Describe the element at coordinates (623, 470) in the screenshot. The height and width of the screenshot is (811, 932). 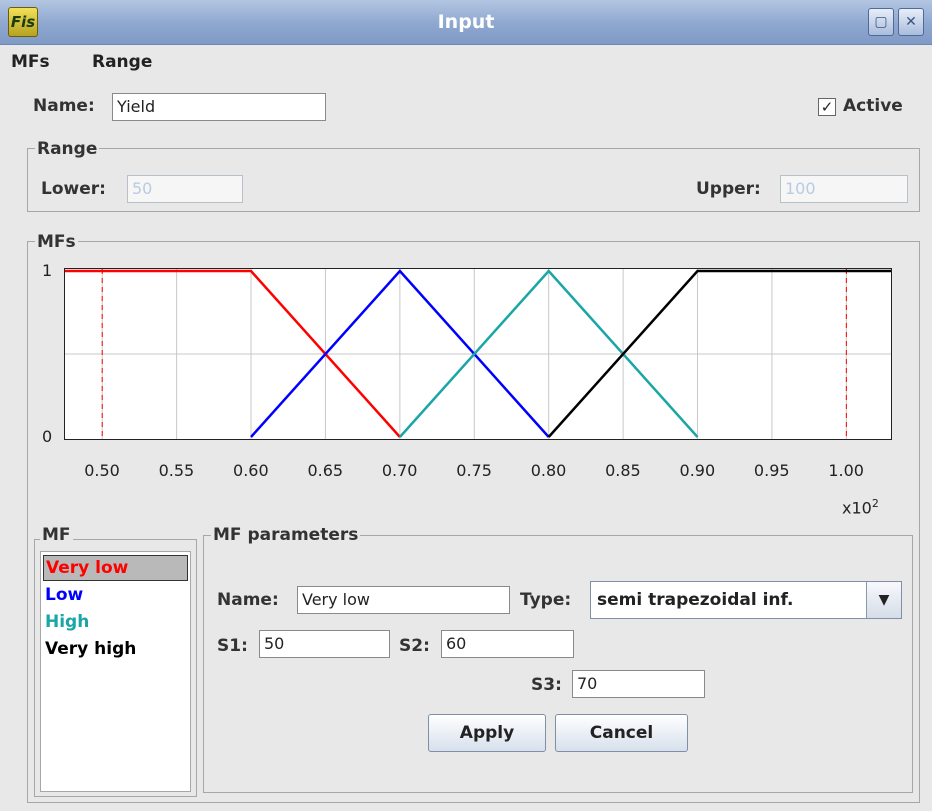
I see `x-tick-label: 0.85` at that location.